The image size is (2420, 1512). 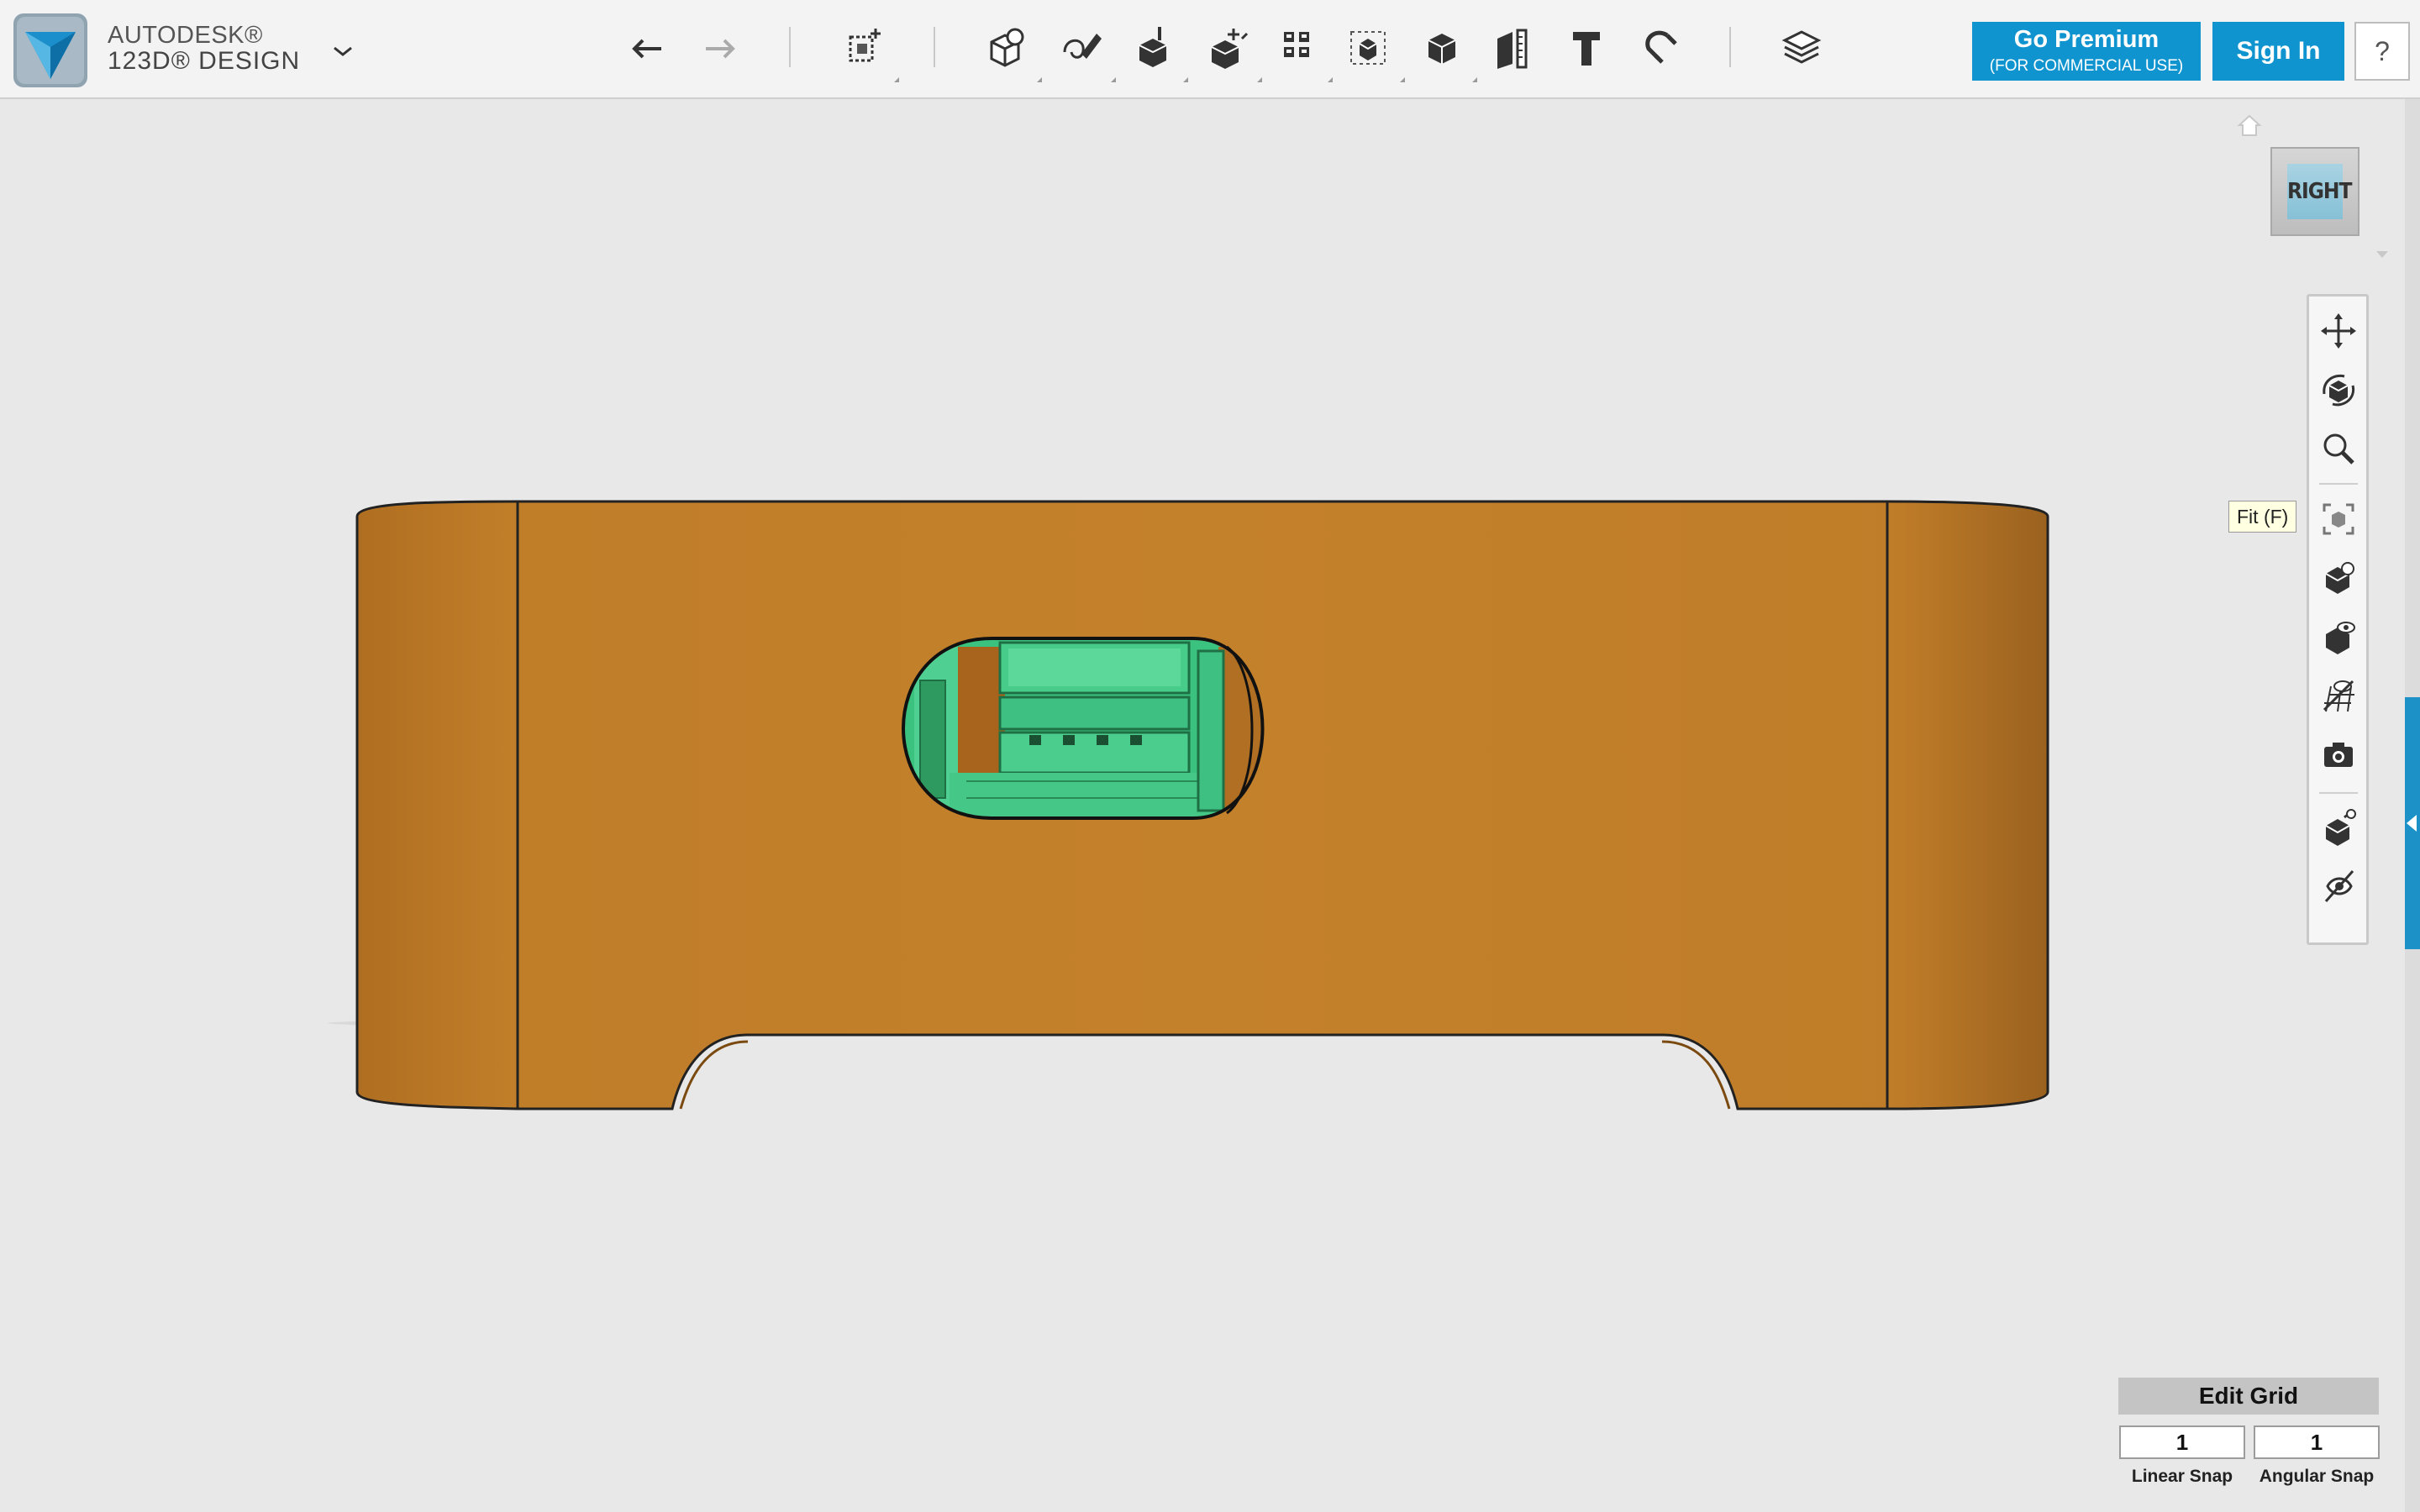 I want to click on orbit-icon, so click(x=2338, y=390).